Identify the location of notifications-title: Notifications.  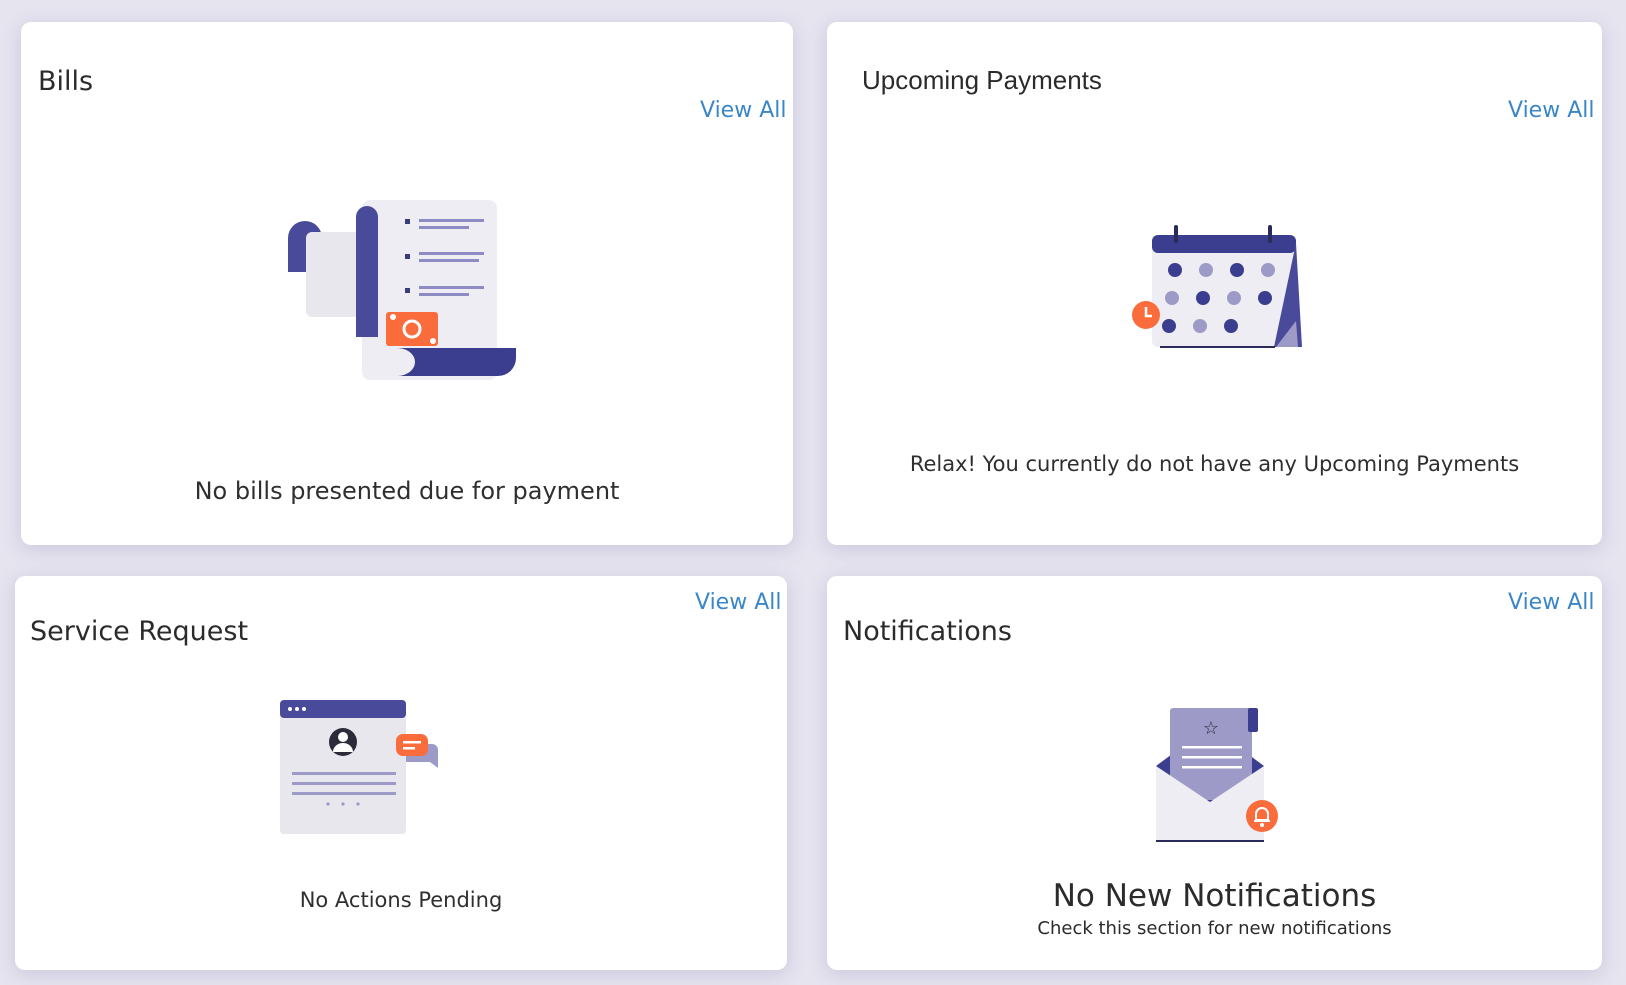
(927, 631).